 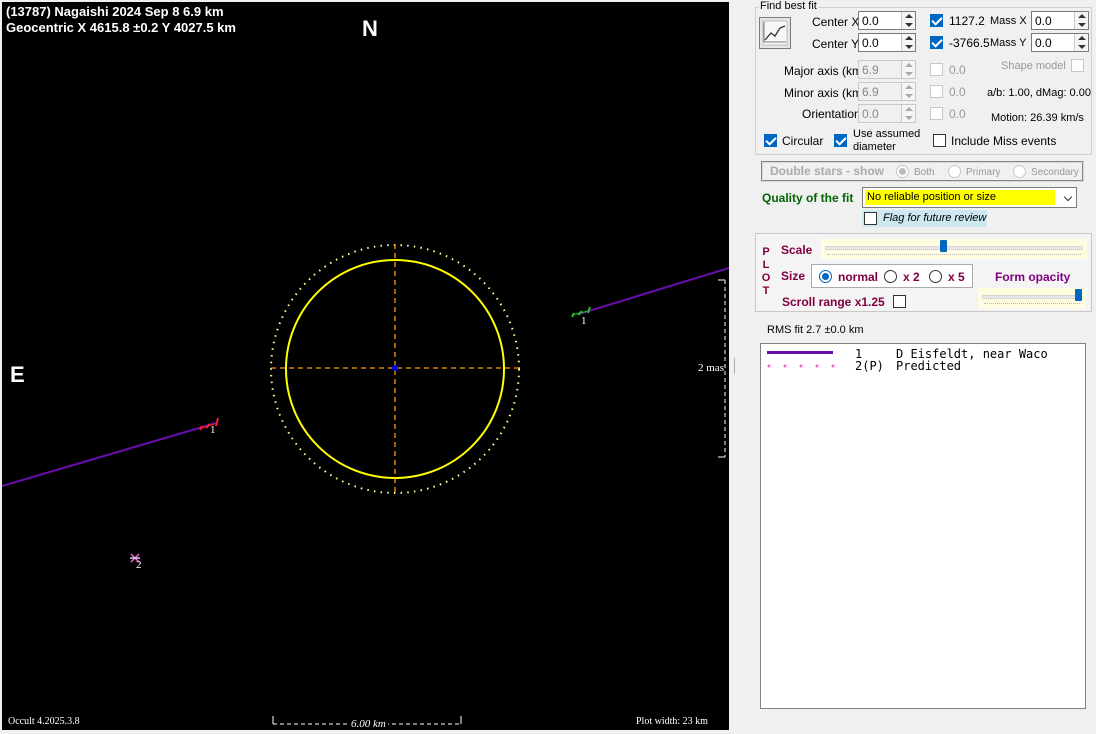 What do you see at coordinates (815, 330) in the screenshot?
I see `rms-fit-label: RMS fit 2.7 ±0.0 km` at bounding box center [815, 330].